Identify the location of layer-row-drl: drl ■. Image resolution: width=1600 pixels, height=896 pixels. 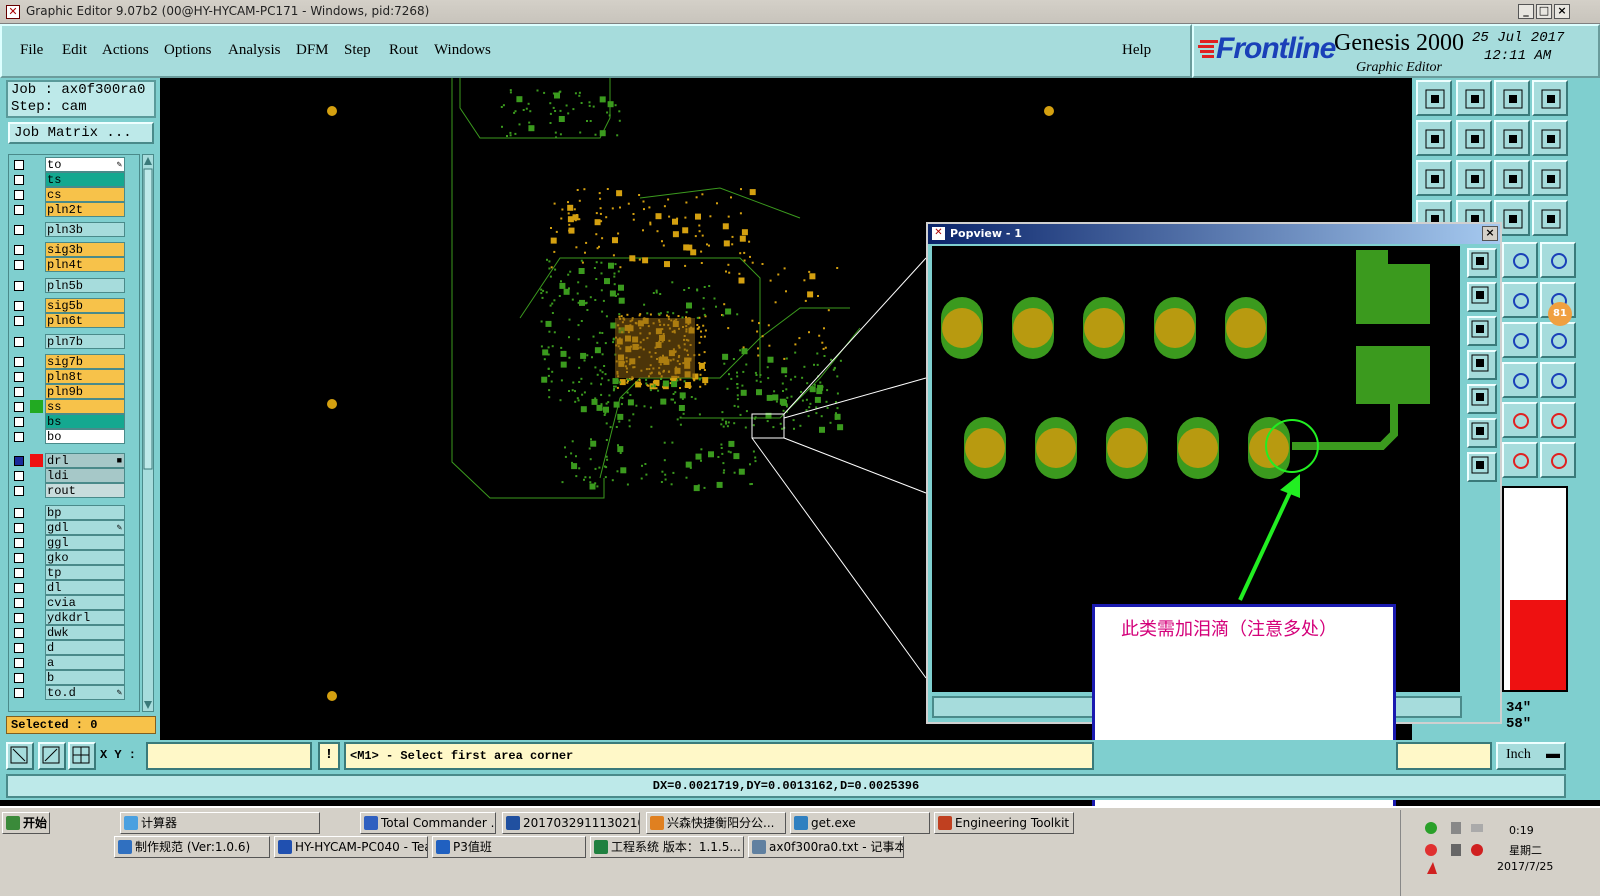
(74, 460).